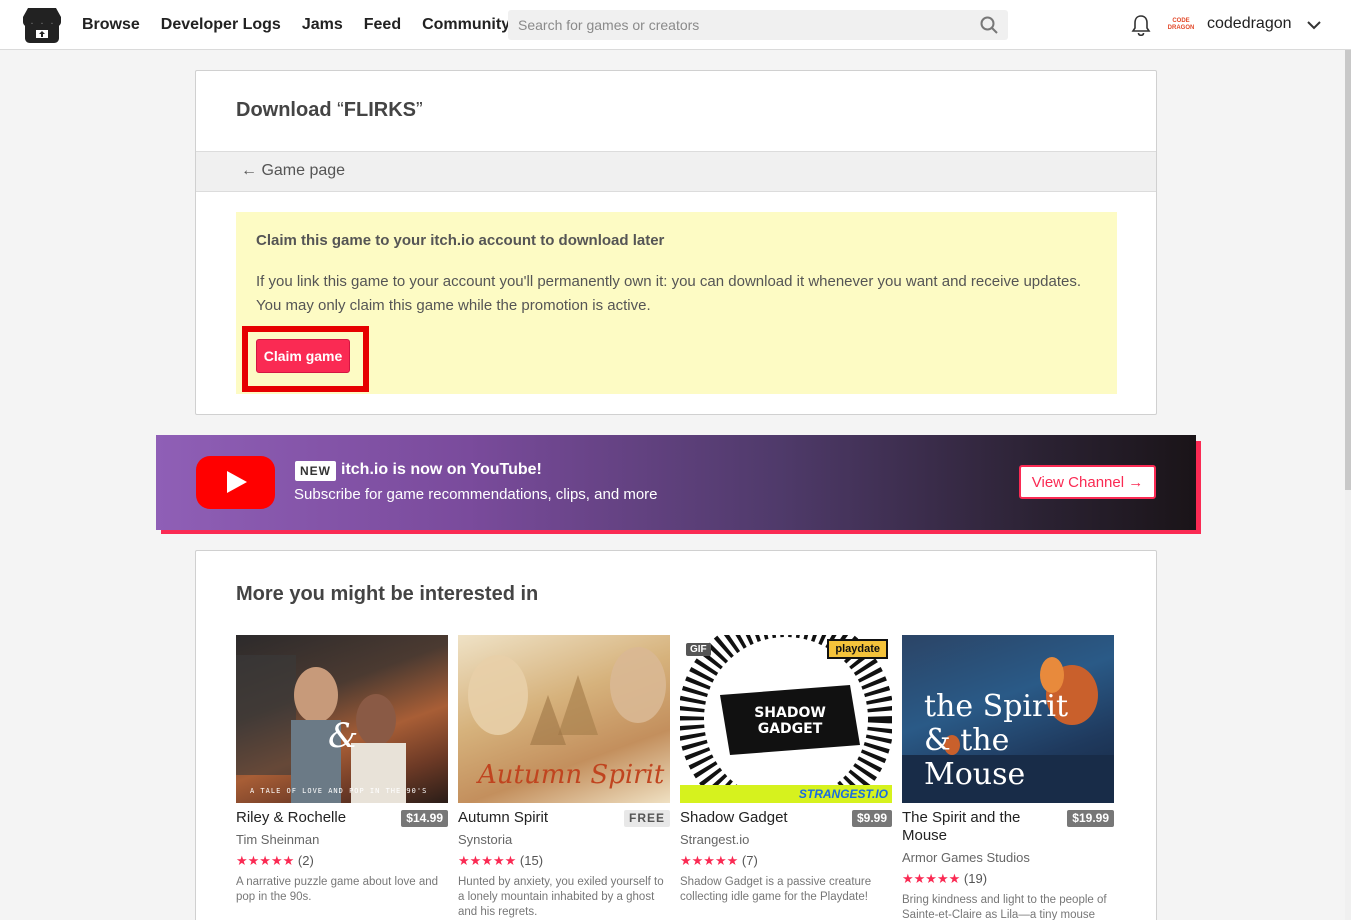 The width and height of the screenshot is (1351, 920). I want to click on chevron-down-icon, so click(1314, 25).